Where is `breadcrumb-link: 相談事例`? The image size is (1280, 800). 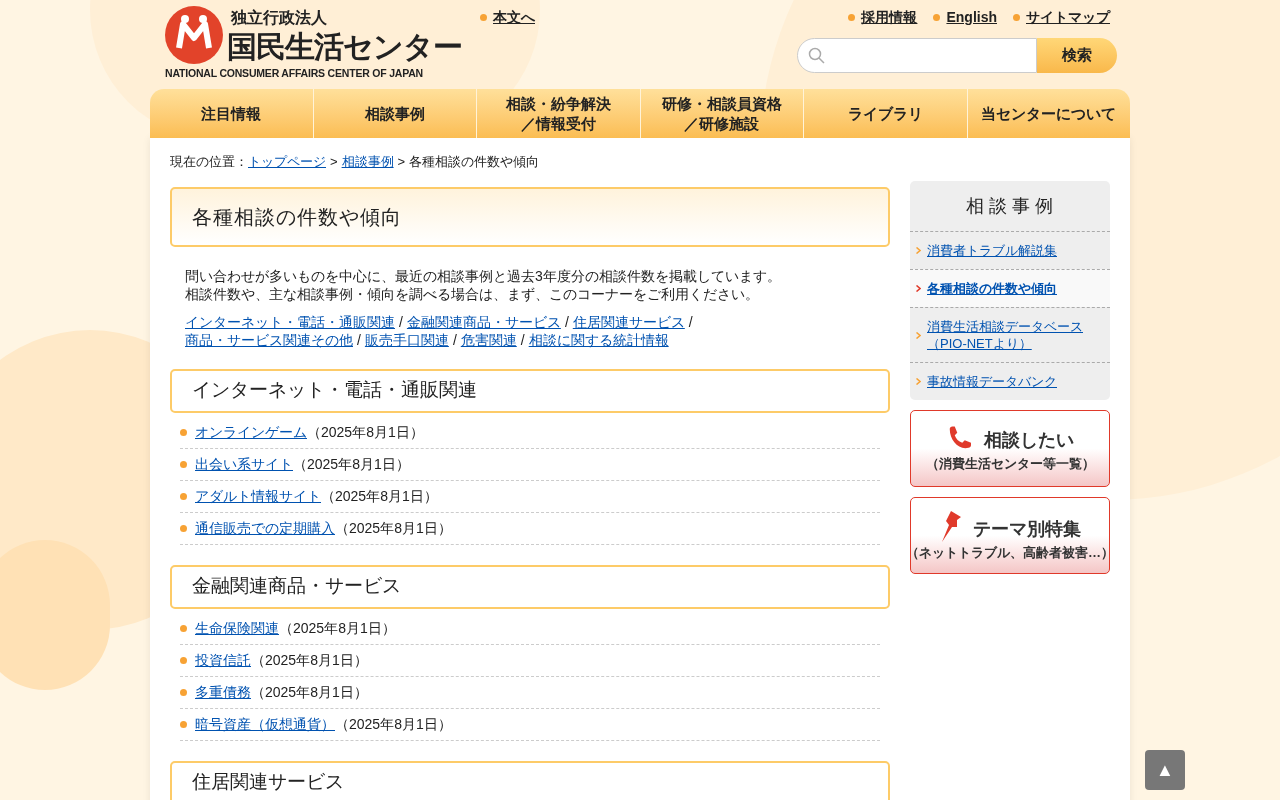
breadcrumb-link: 相談事例 is located at coordinates (367, 162).